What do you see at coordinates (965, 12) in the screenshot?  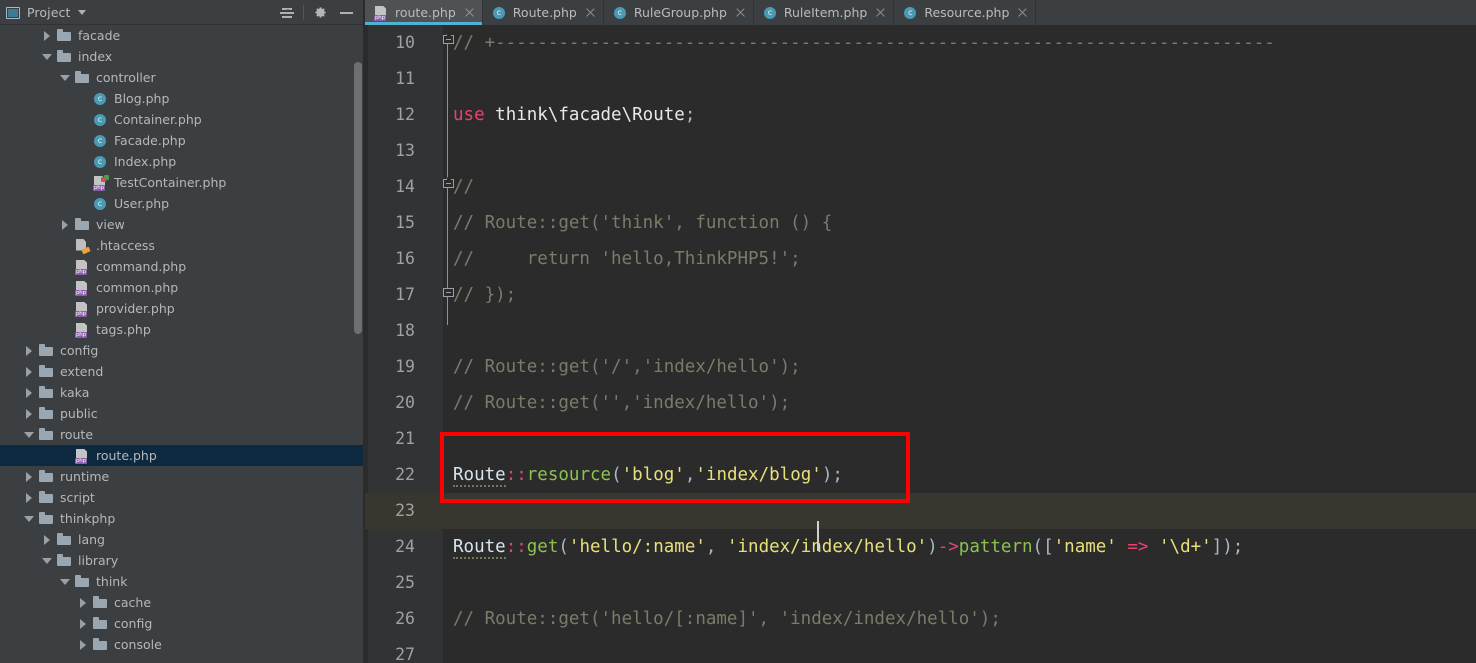 I see `editor-tab-resource-php: Resource.php` at bounding box center [965, 12].